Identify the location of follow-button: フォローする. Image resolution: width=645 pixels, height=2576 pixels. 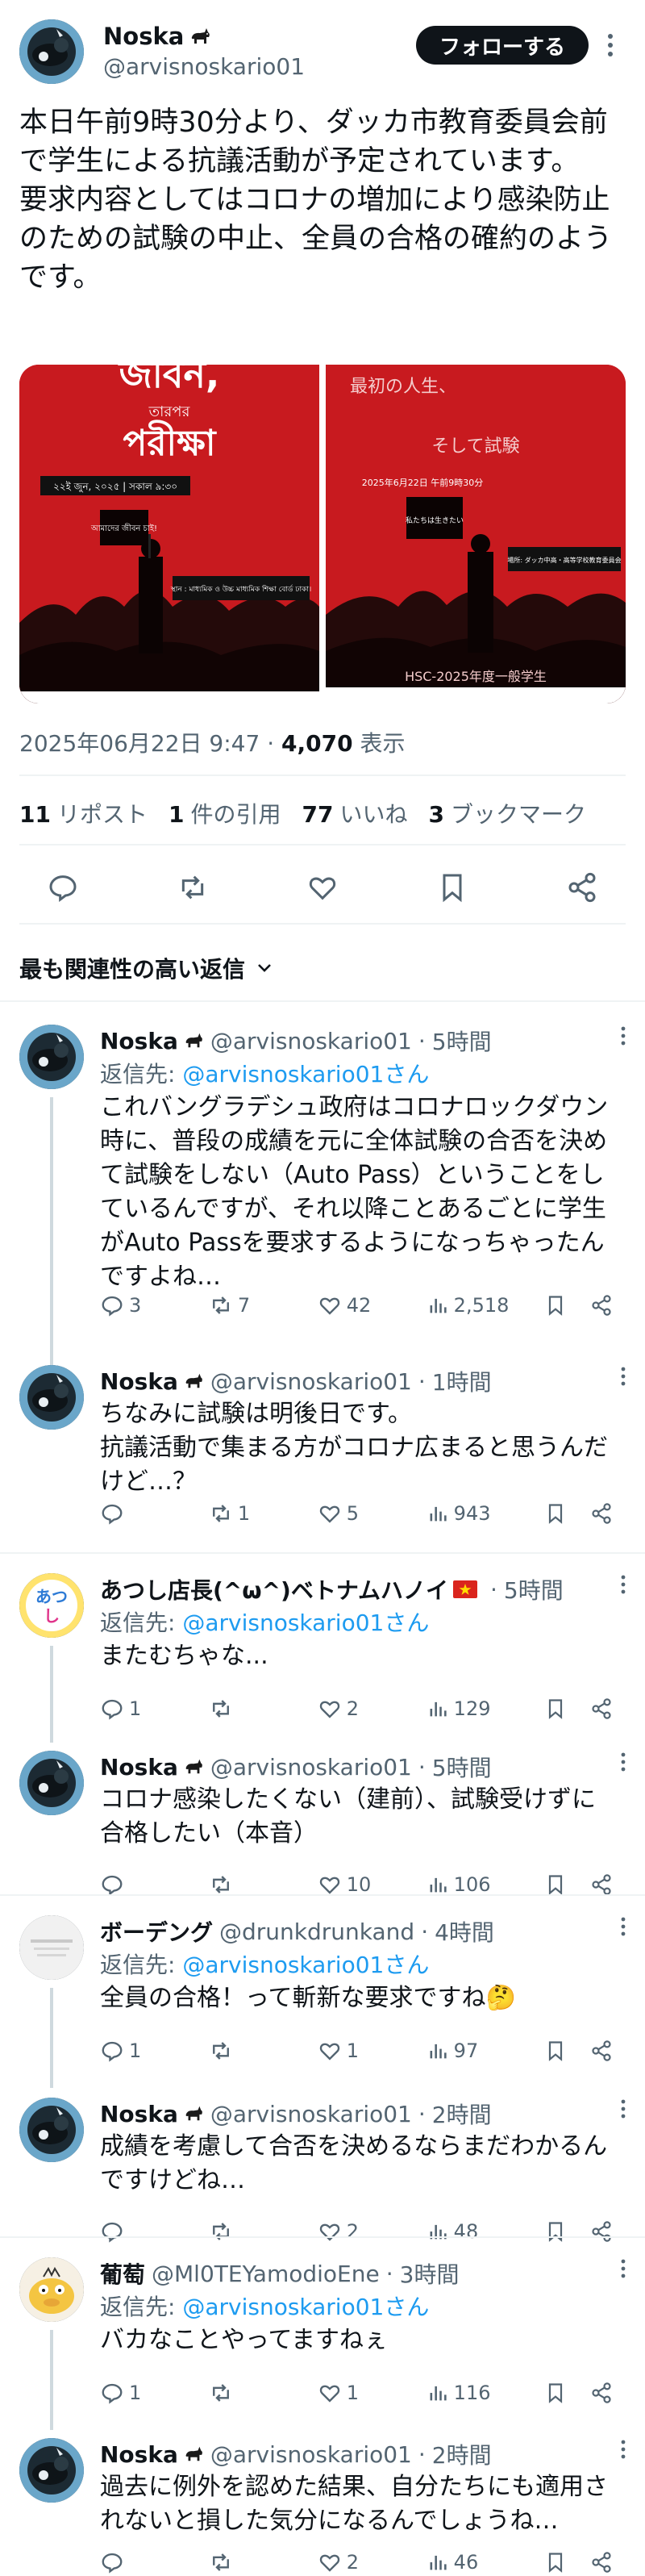
(502, 45).